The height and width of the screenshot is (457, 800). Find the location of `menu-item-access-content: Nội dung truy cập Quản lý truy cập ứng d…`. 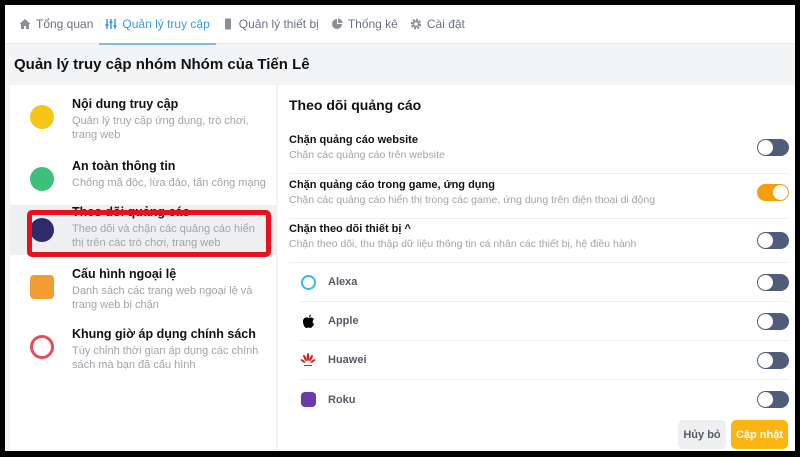

menu-item-access-content: Nội dung truy cập Quản lý truy cập ứng d… is located at coordinates (143, 125).